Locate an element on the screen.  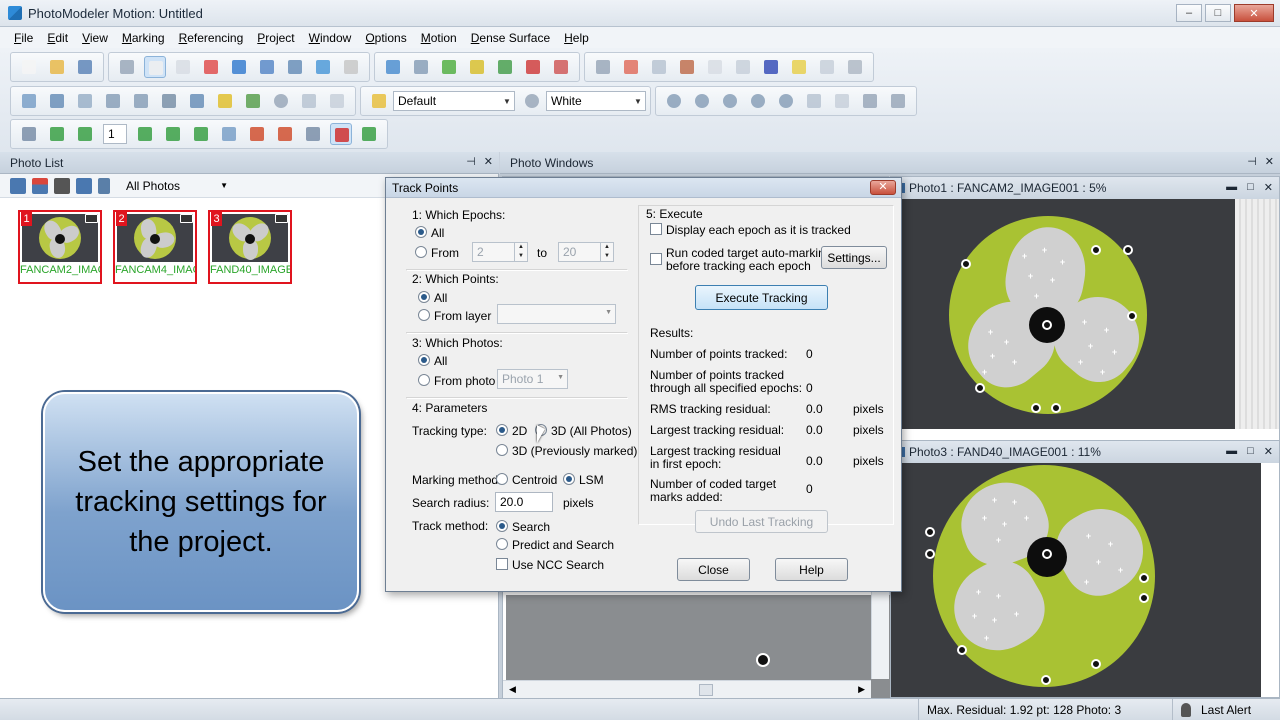
edge-icon is located at coordinates (323, 67).